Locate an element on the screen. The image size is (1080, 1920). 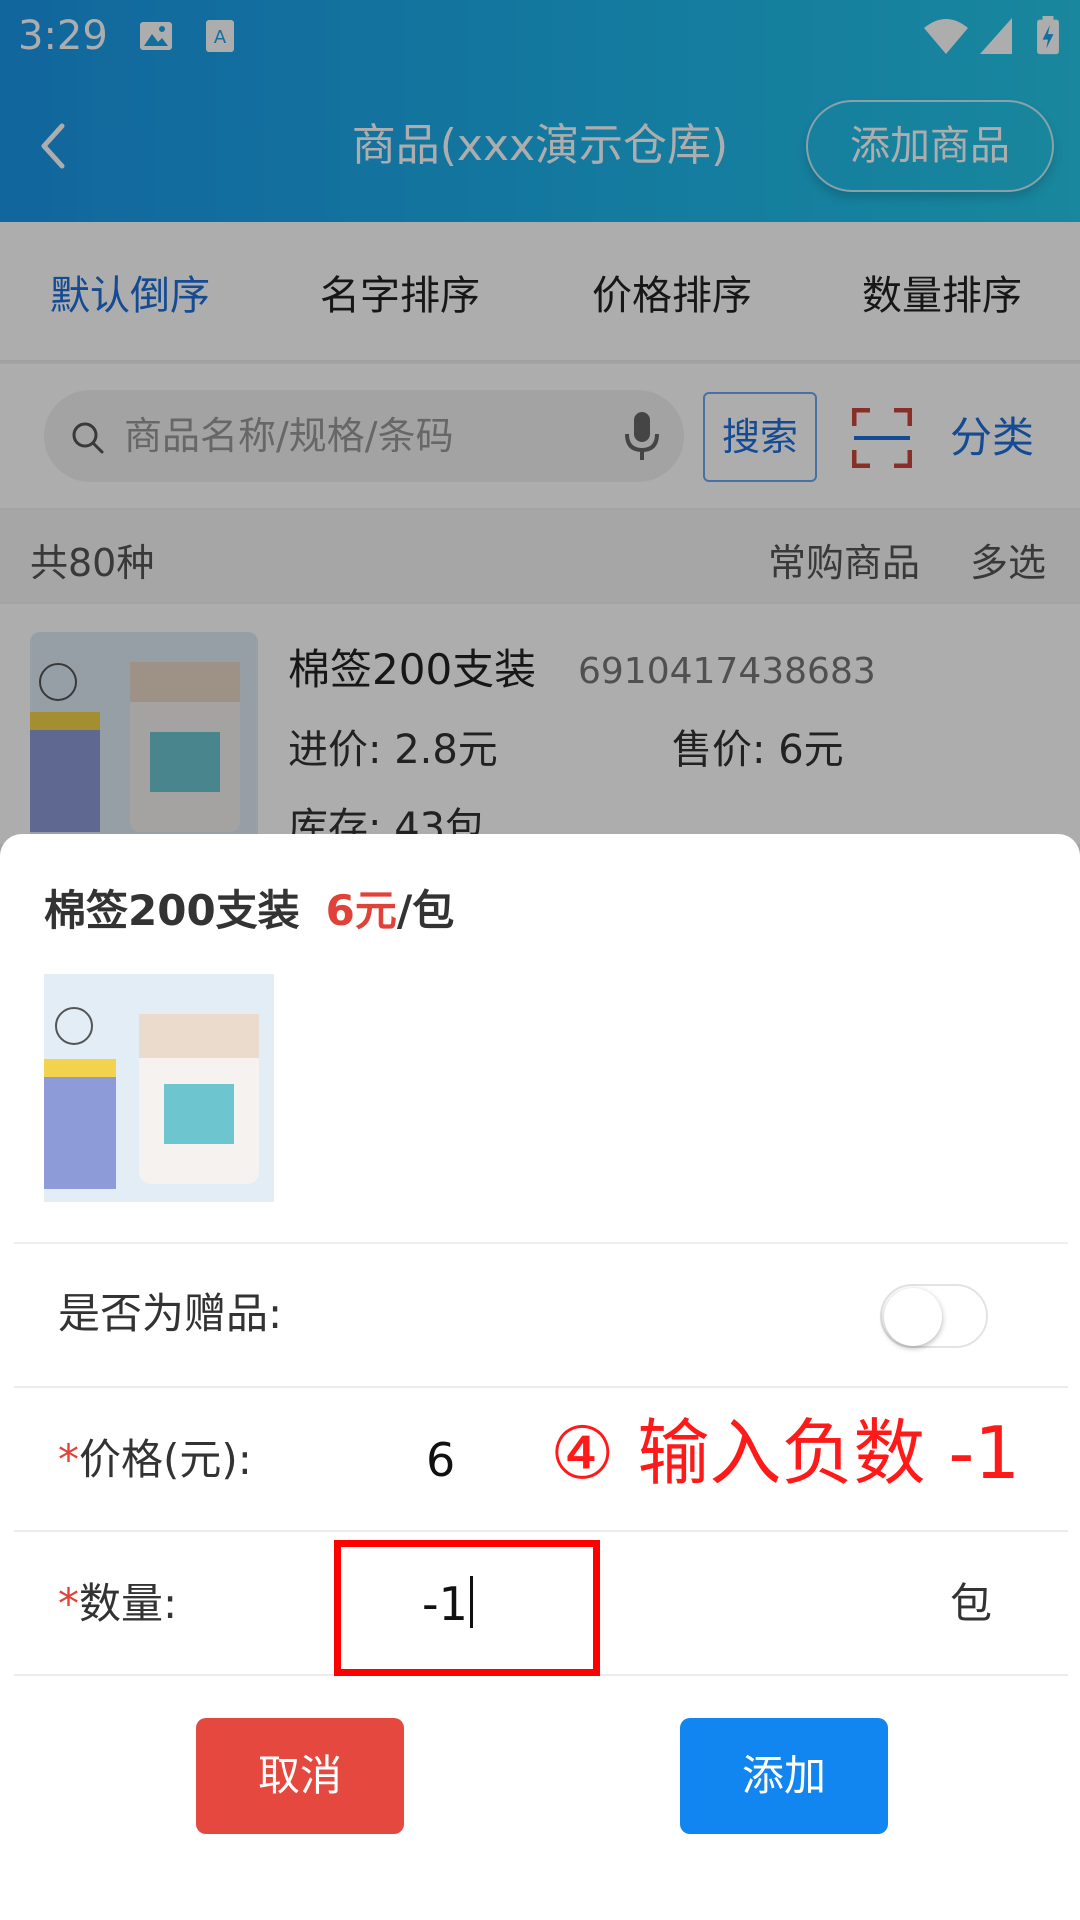
highlight-box is located at coordinates (467, 1608).